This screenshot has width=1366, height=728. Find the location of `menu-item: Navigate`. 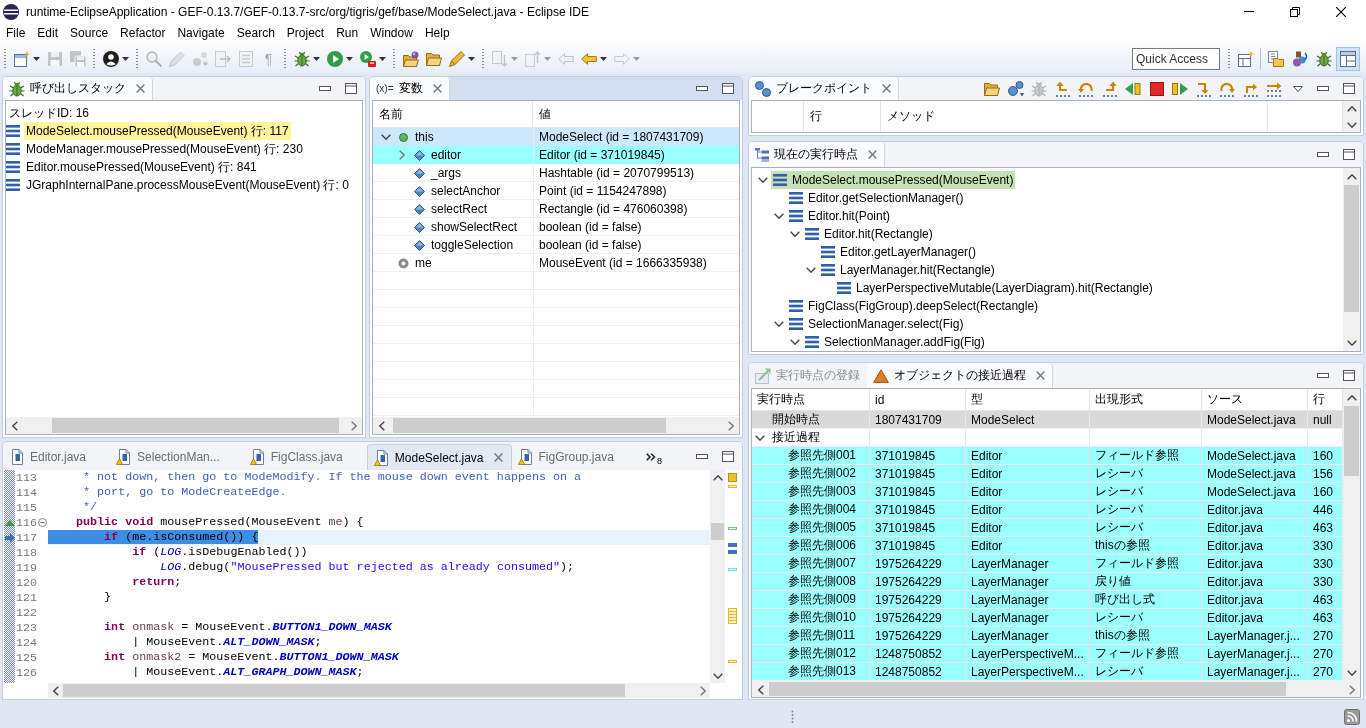

menu-item: Navigate is located at coordinates (201, 33).